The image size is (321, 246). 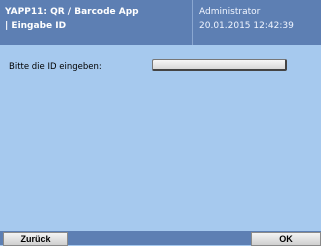 I want to click on screen-subtitle: | Eingabe ID, so click(x=36, y=26).